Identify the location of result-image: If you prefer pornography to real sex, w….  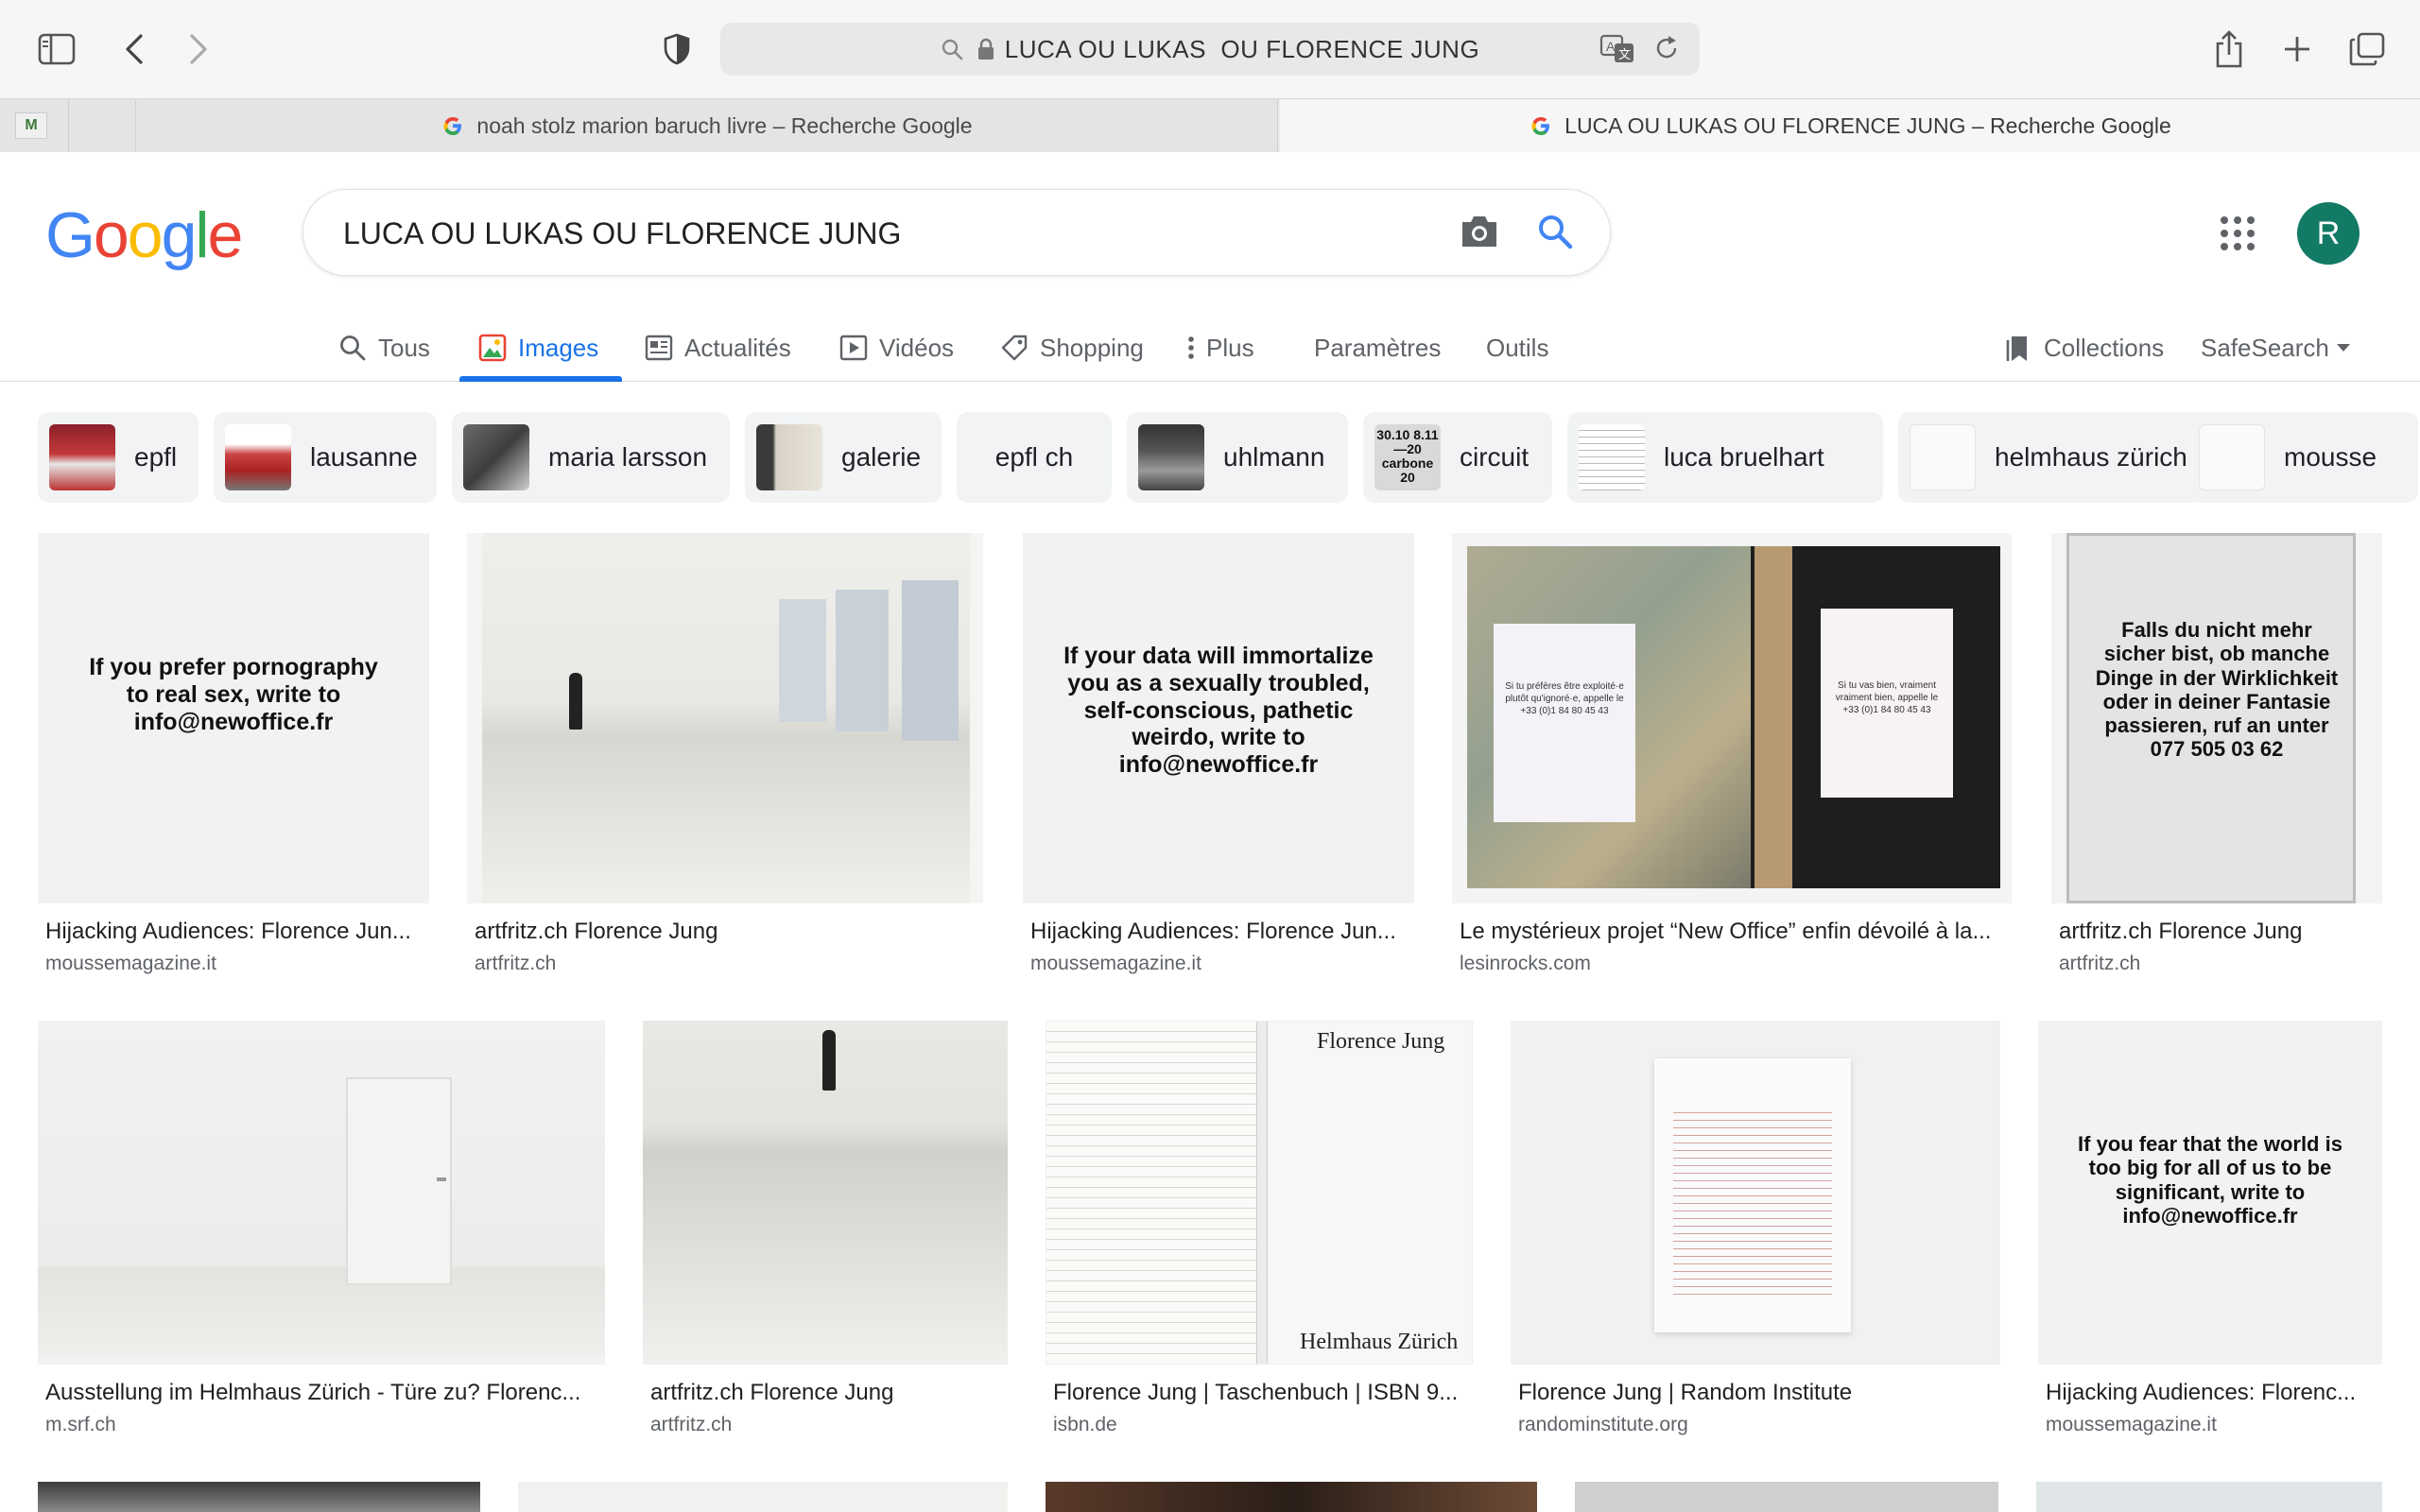
(234, 718).